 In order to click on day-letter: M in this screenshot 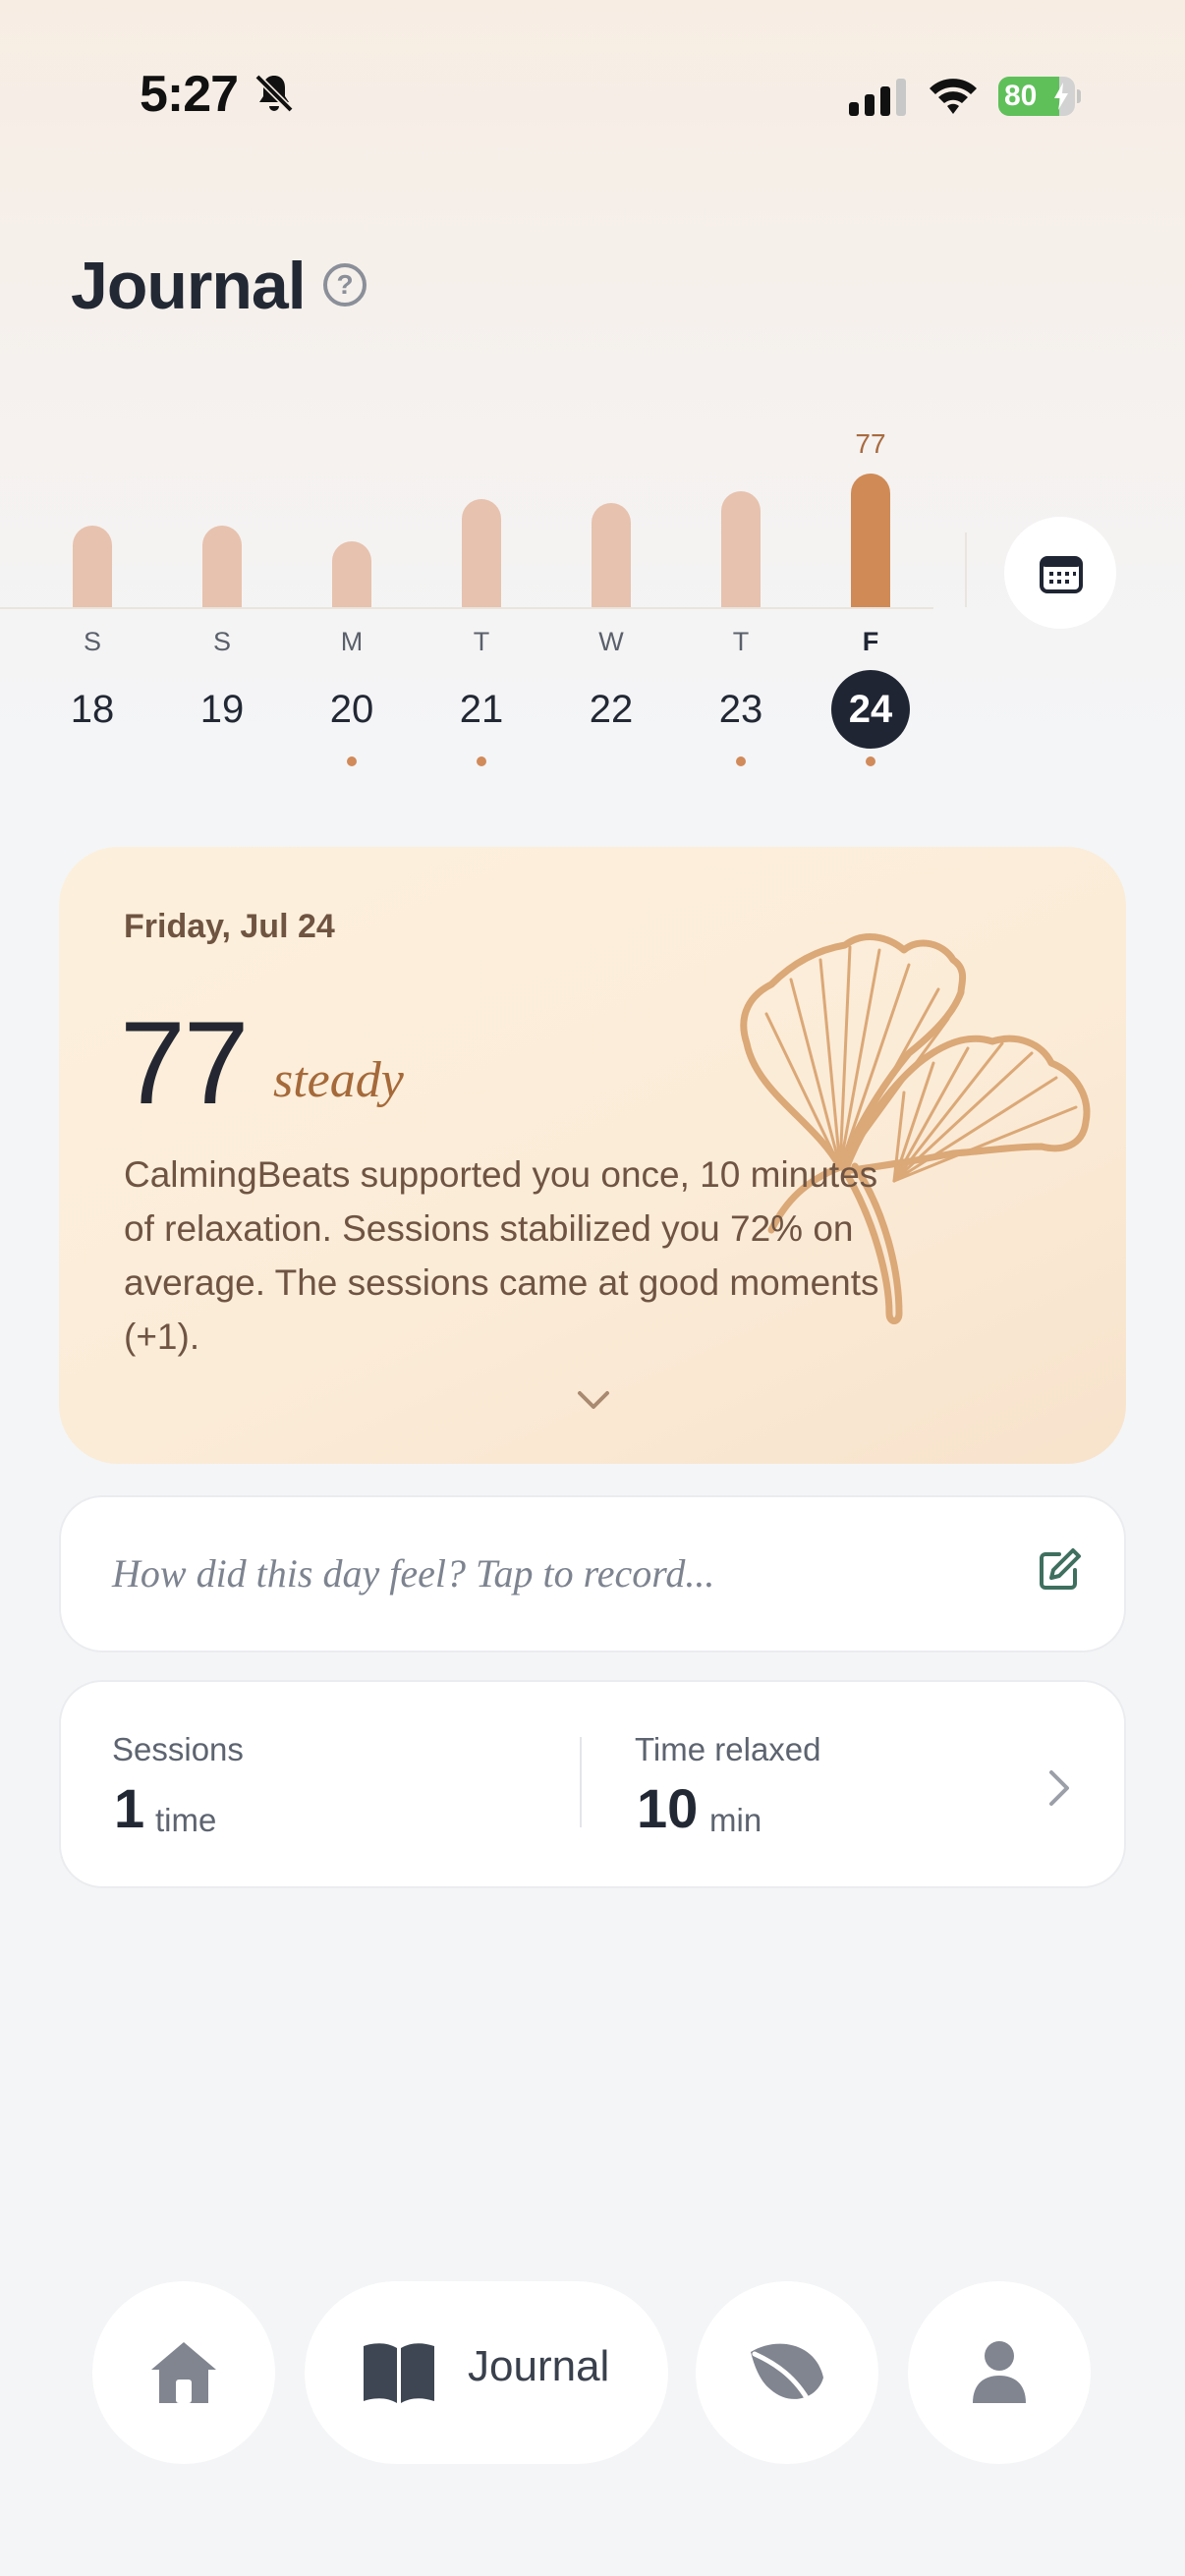, I will do `click(352, 641)`.